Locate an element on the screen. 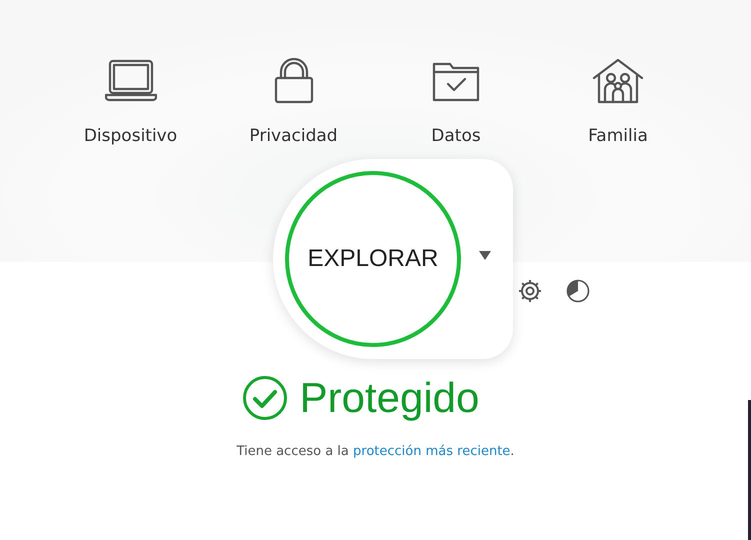 This screenshot has height=540, width=751. check-circle-icon is located at coordinates (265, 398).